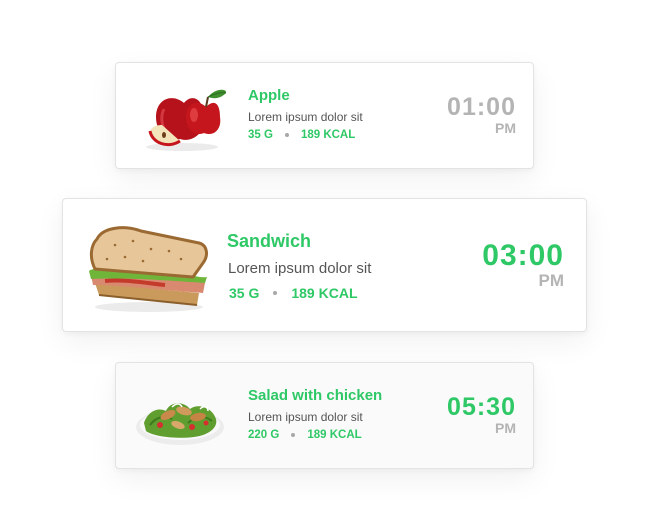 Image resolution: width=650 pixels, height=525 pixels. What do you see at coordinates (481, 407) in the screenshot?
I see `meal-time-value: 05:30` at bounding box center [481, 407].